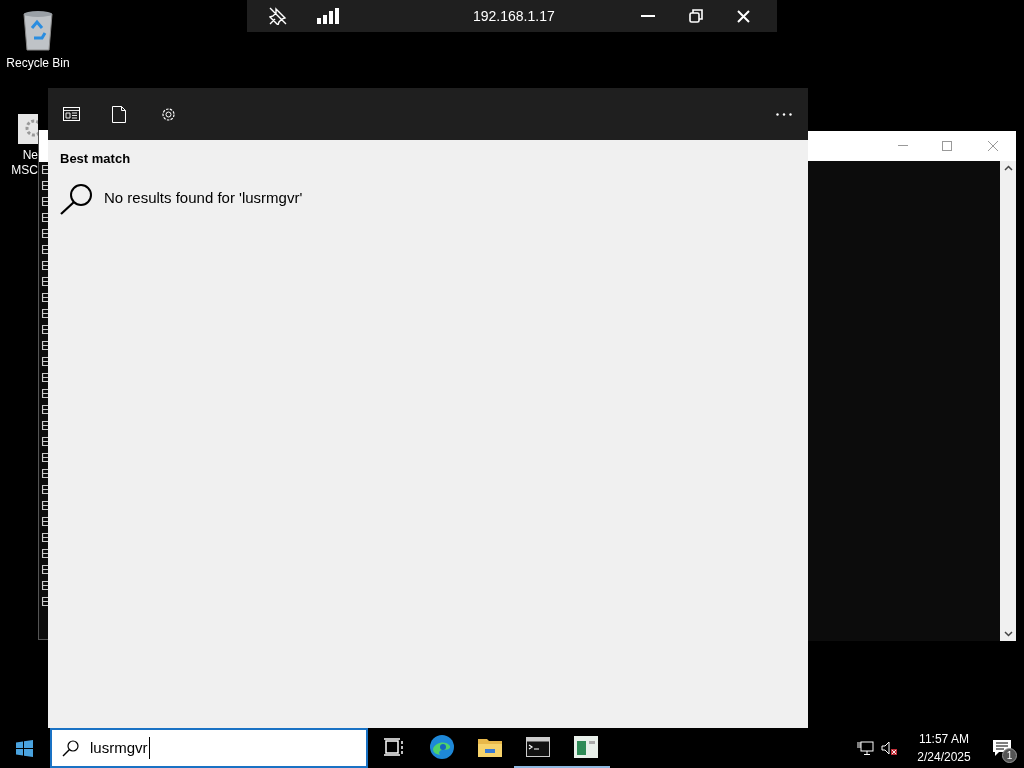  I want to click on pin-icon, so click(278, 16).